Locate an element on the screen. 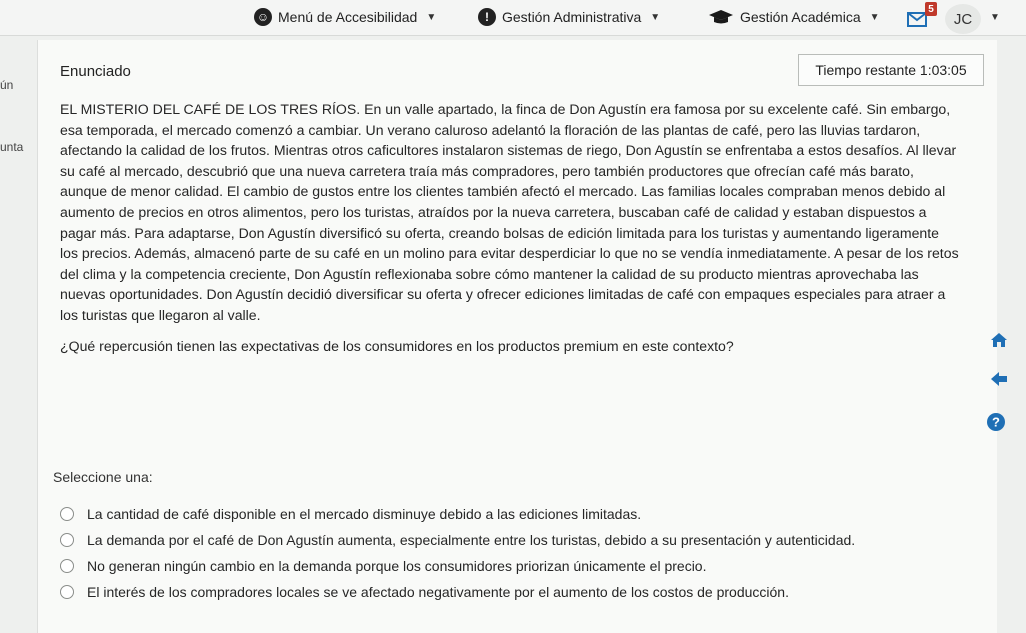  timer-box: Tiempo restante 1:03:05 is located at coordinates (891, 70).